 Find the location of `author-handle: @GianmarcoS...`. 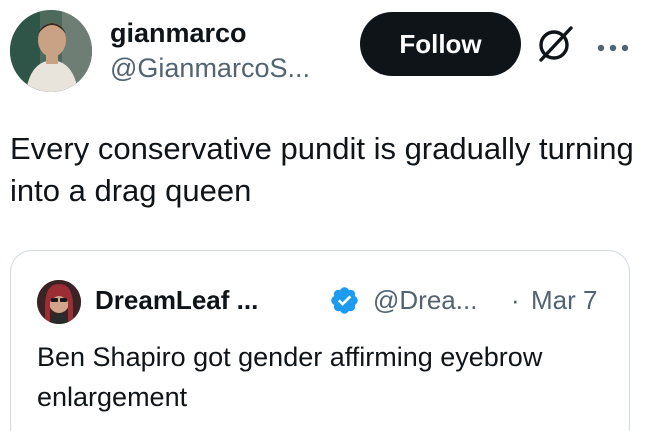

author-handle: @GianmarcoS... is located at coordinates (210, 68).